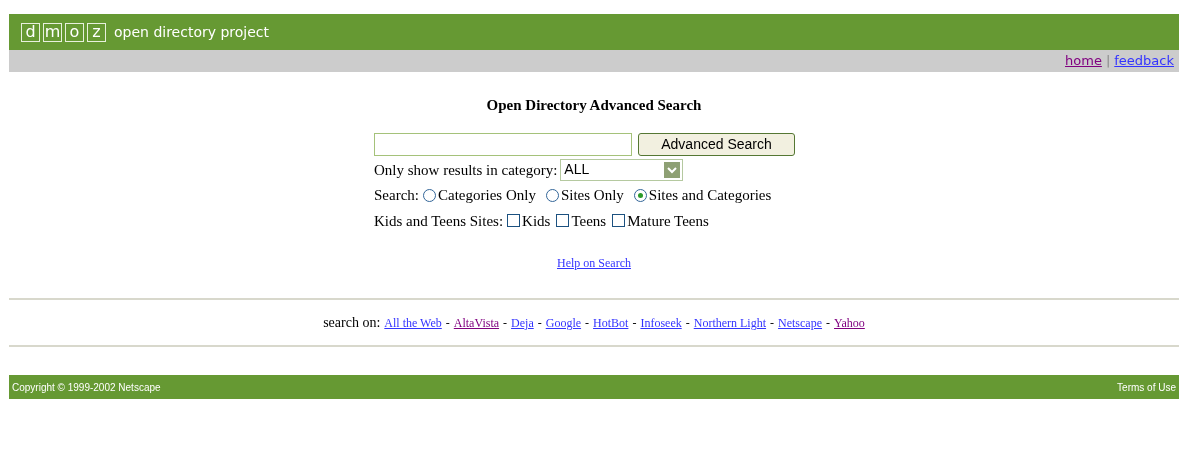 This screenshot has height=459, width=1179. I want to click on search-engine-link: All the Web, so click(413, 323).